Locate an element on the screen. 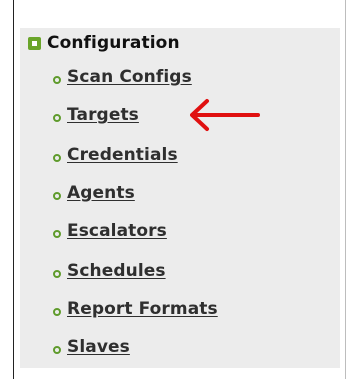 This screenshot has width=350, height=379. menu-link-targets: Targets is located at coordinates (103, 115).